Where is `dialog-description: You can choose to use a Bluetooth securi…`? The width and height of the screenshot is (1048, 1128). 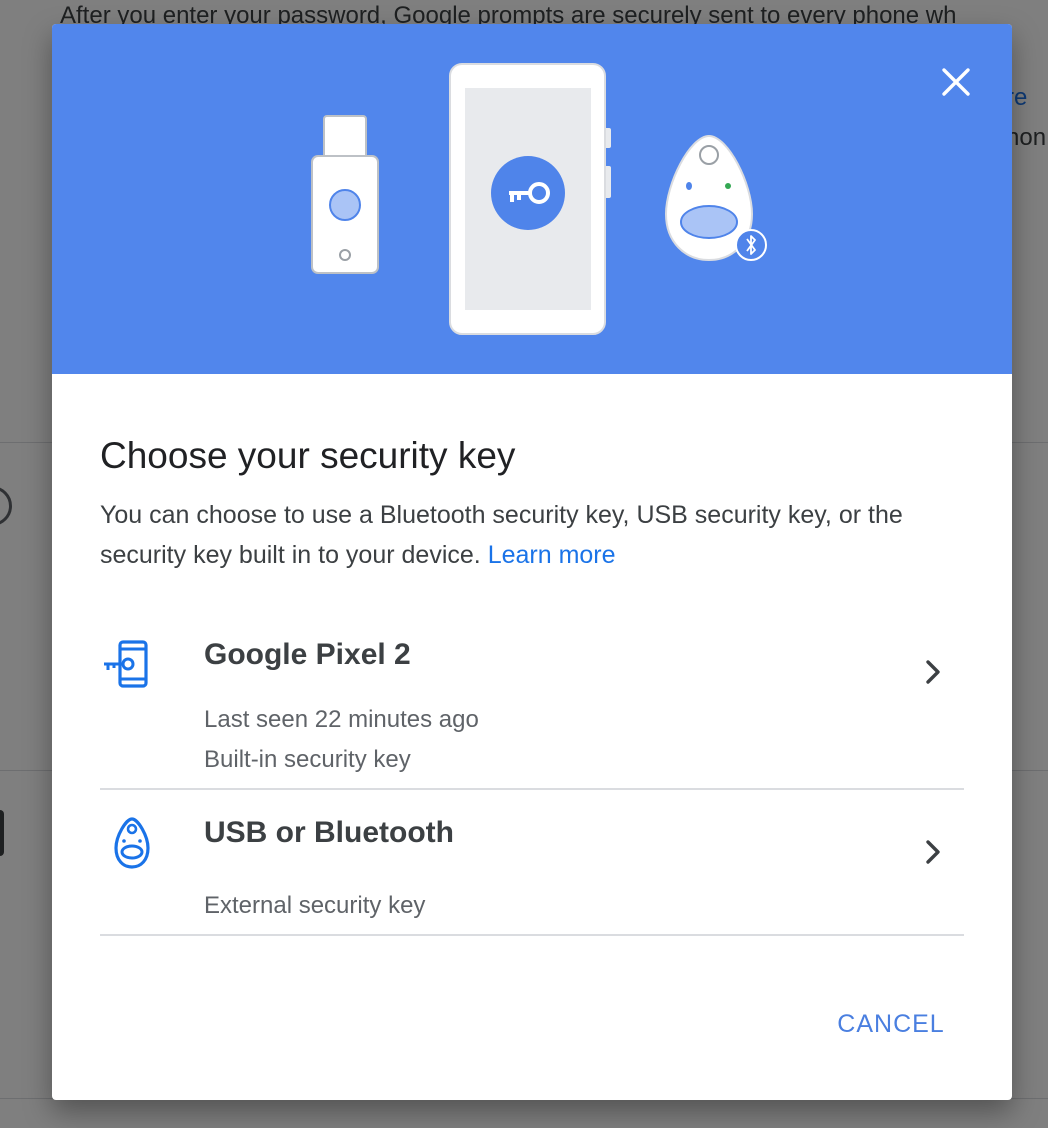 dialog-description: You can choose to use a Bluetooth securi… is located at coordinates (535, 535).